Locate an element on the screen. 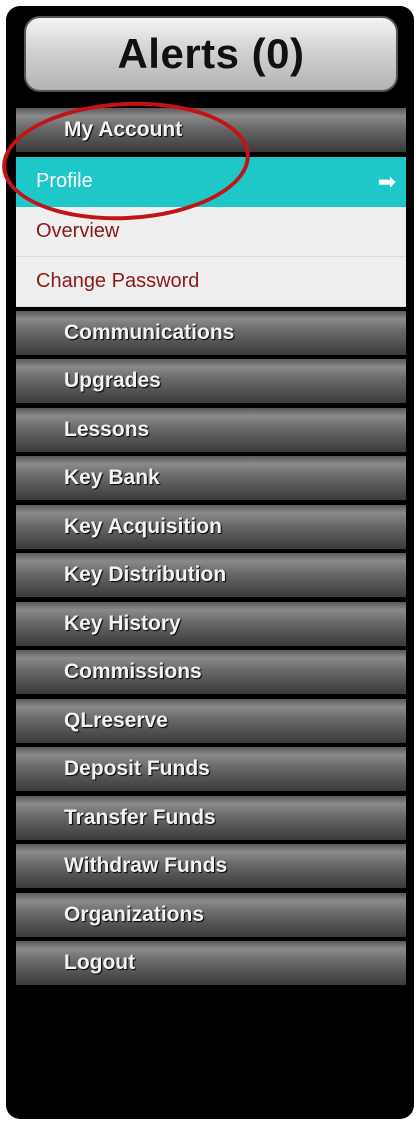 The image size is (418, 1123). menu-item-key-acquisition: Key Acquisition is located at coordinates (211, 526).